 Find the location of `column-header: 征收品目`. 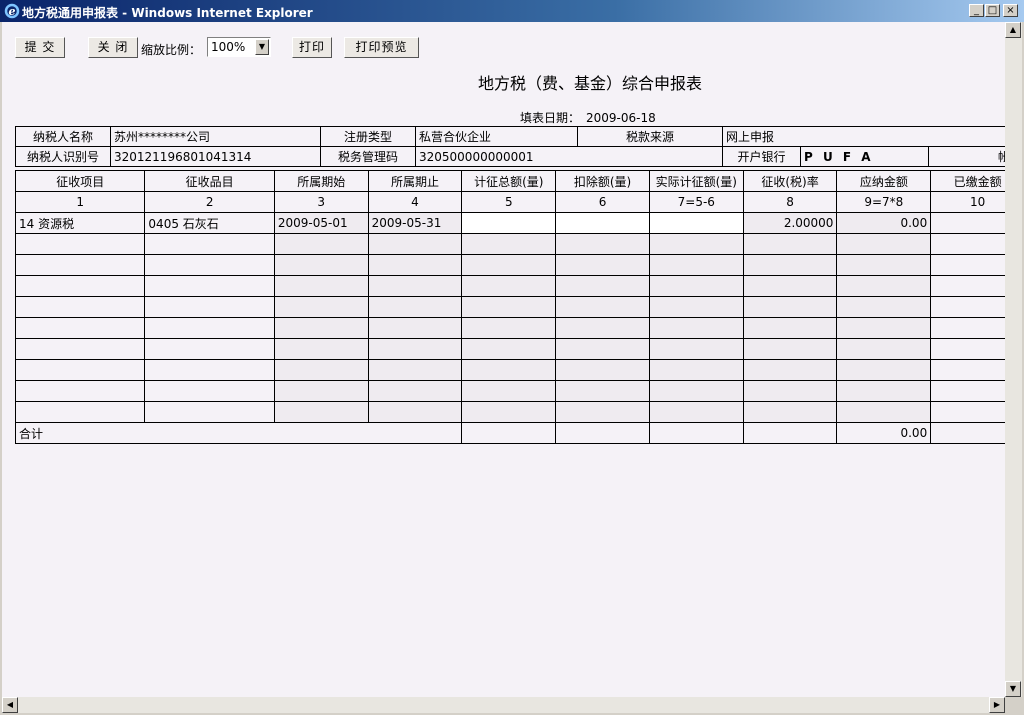

column-header: 征收品目 is located at coordinates (209, 181).